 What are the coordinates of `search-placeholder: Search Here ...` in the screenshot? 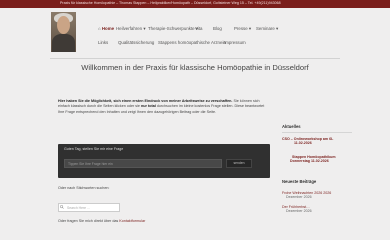 It's located at (78, 208).